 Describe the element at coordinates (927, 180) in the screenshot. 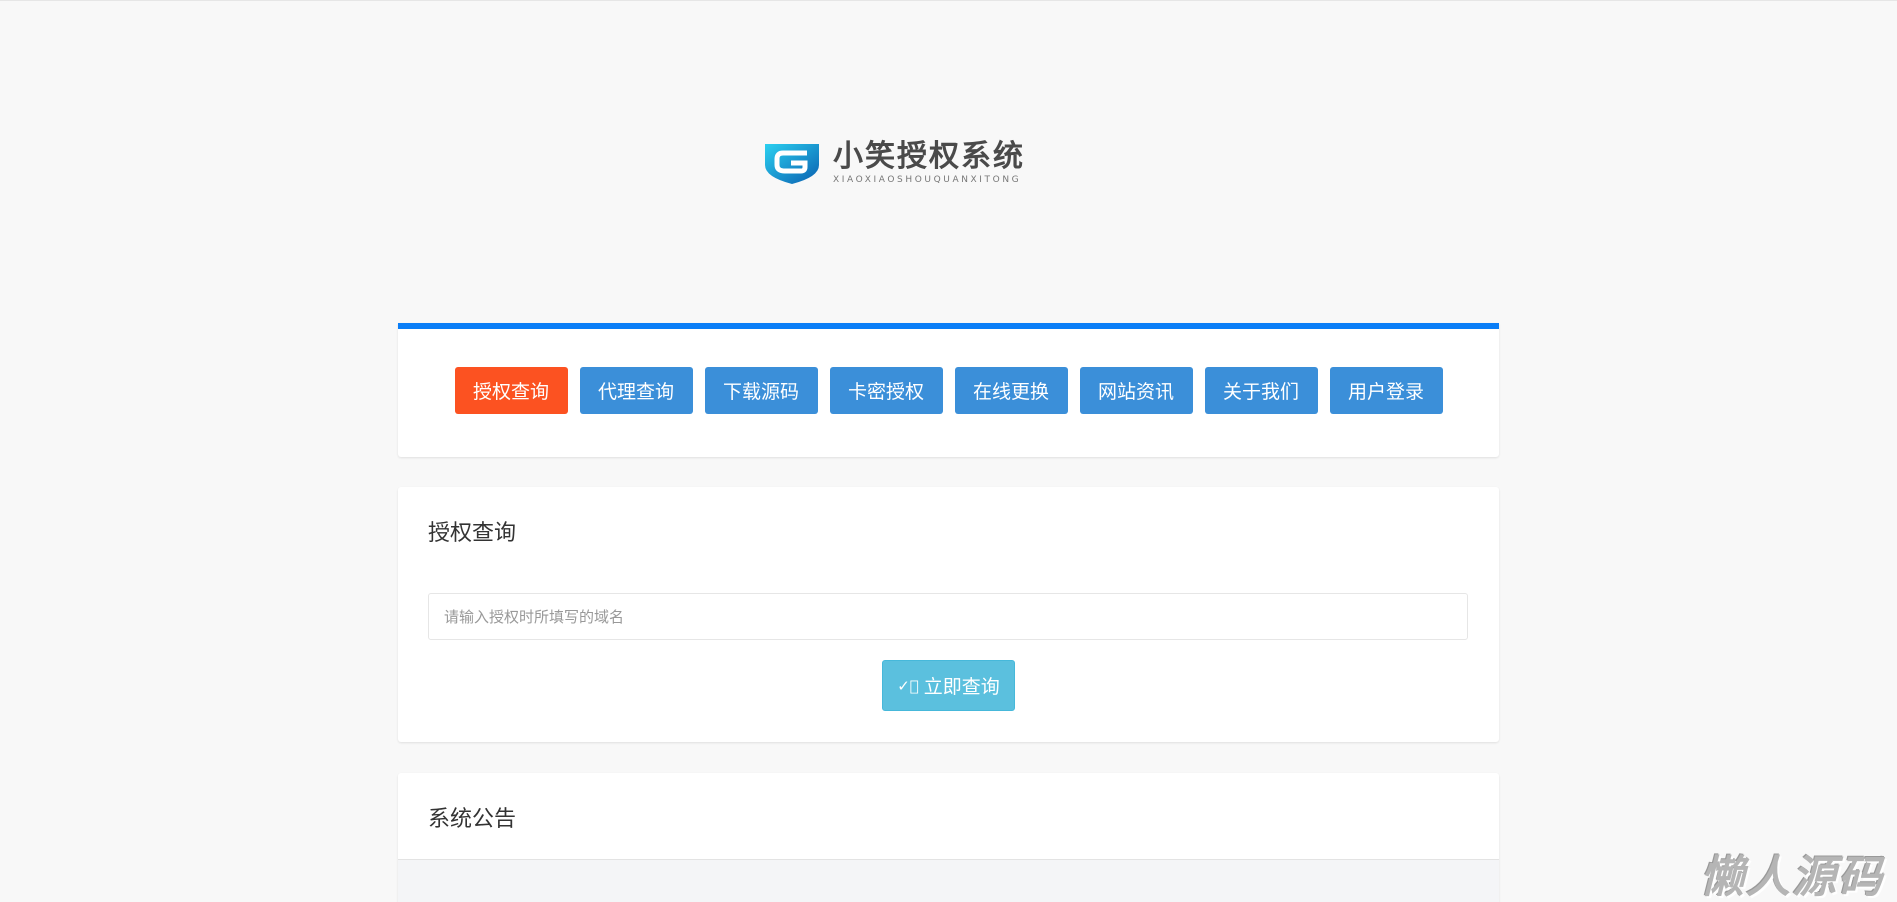

I see `logo-subtitle: XIAOXIAOSHOUQUANXITONG` at that location.